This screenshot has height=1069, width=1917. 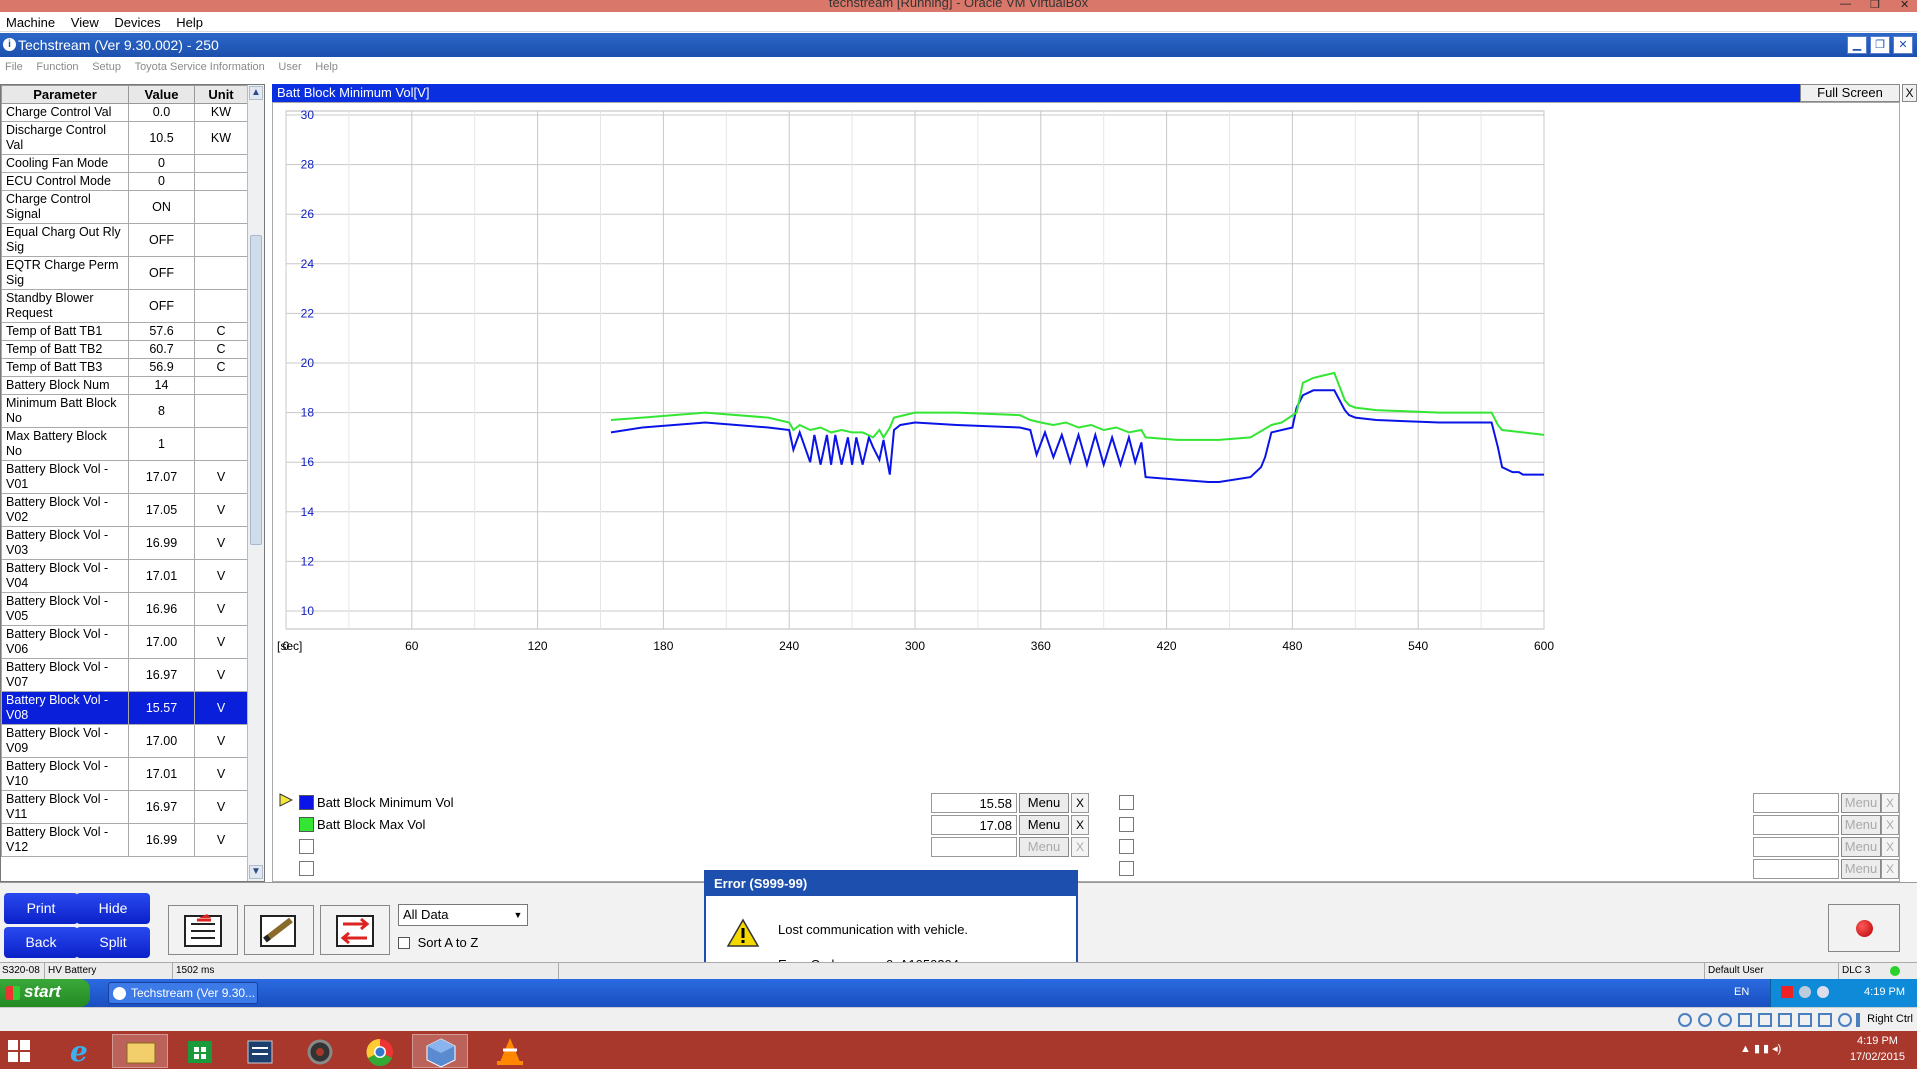 What do you see at coordinates (41, 942) in the screenshot?
I see `back-button: Back` at bounding box center [41, 942].